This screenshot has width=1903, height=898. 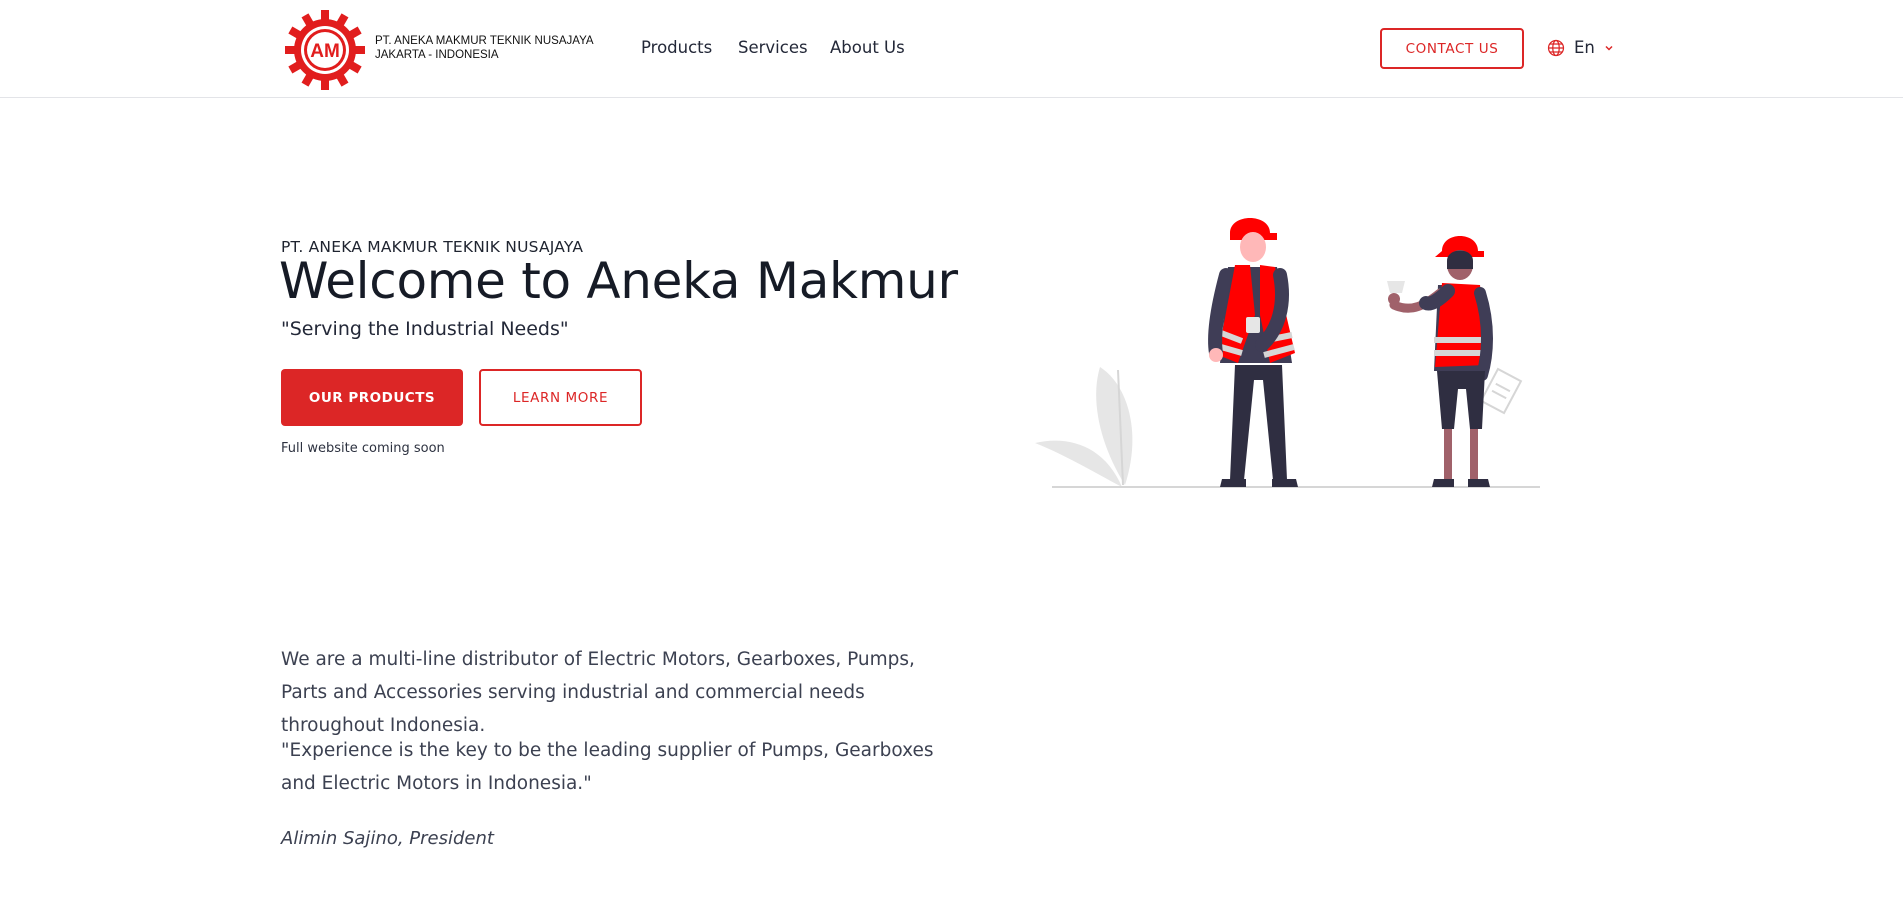 What do you see at coordinates (1084, 427) in the screenshot?
I see `plant-decoration` at bounding box center [1084, 427].